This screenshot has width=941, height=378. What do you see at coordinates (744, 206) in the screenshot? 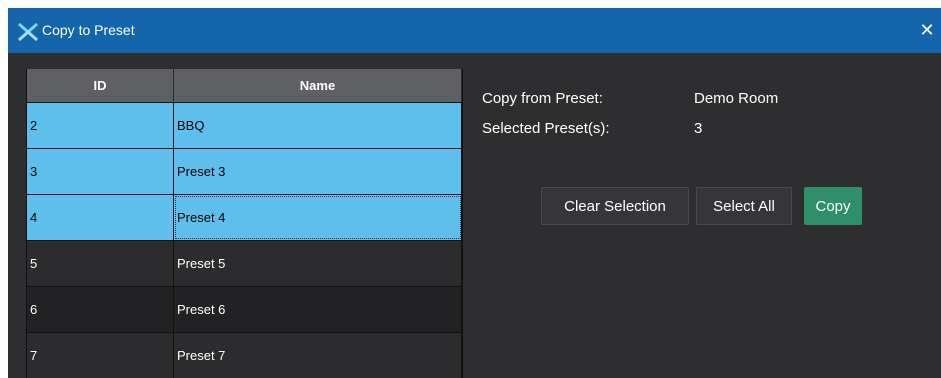
I see `select-all-button: Select All` at bounding box center [744, 206].